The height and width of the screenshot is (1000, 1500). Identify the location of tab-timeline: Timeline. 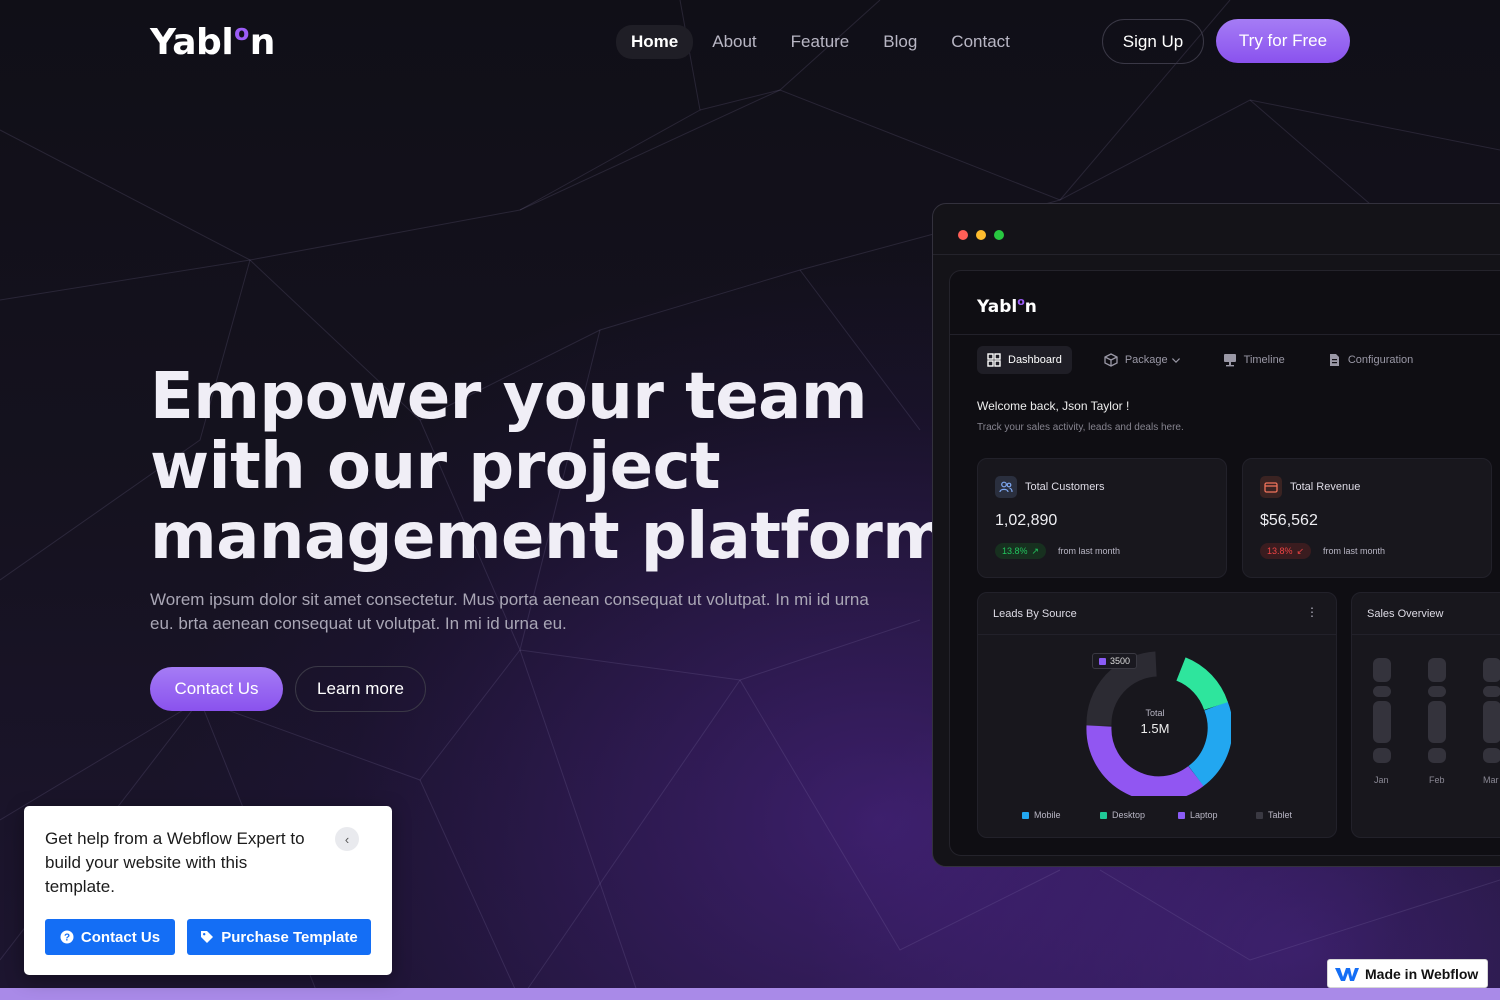
(1254, 360).